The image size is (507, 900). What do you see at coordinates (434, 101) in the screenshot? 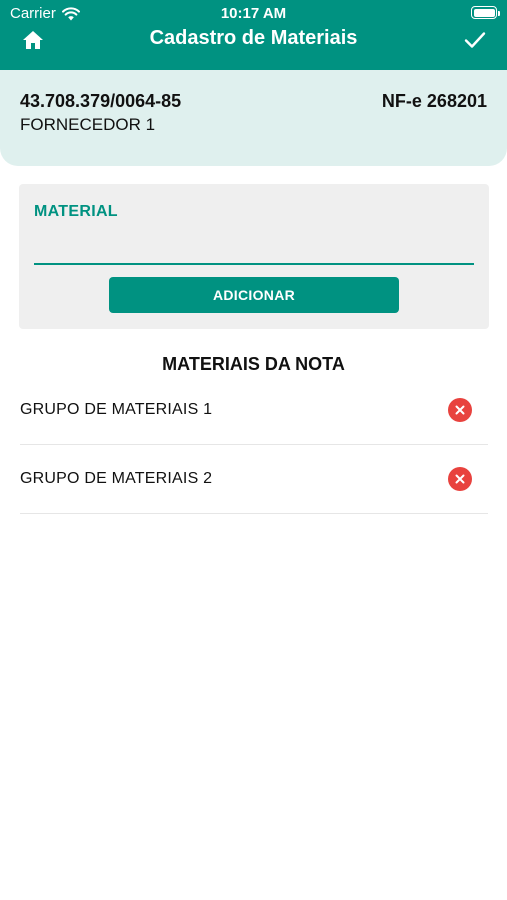
I see `invoice-number: NF-e 268201` at bounding box center [434, 101].